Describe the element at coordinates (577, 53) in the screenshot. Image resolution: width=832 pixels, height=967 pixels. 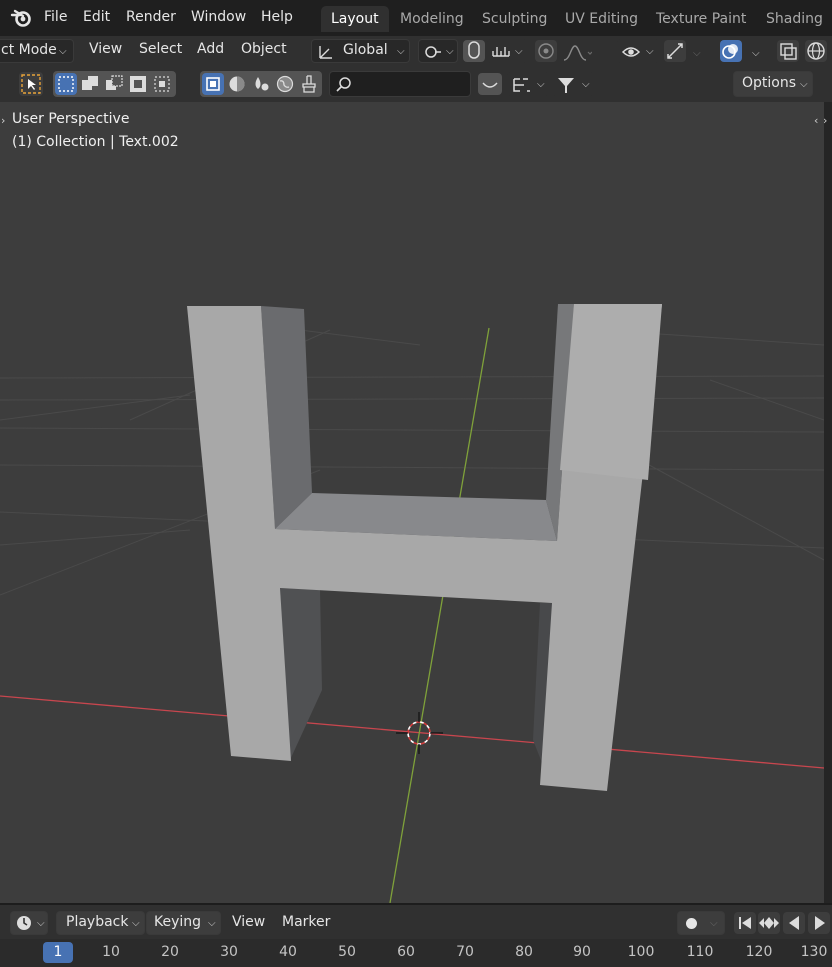
I see `falloff-icon` at that location.